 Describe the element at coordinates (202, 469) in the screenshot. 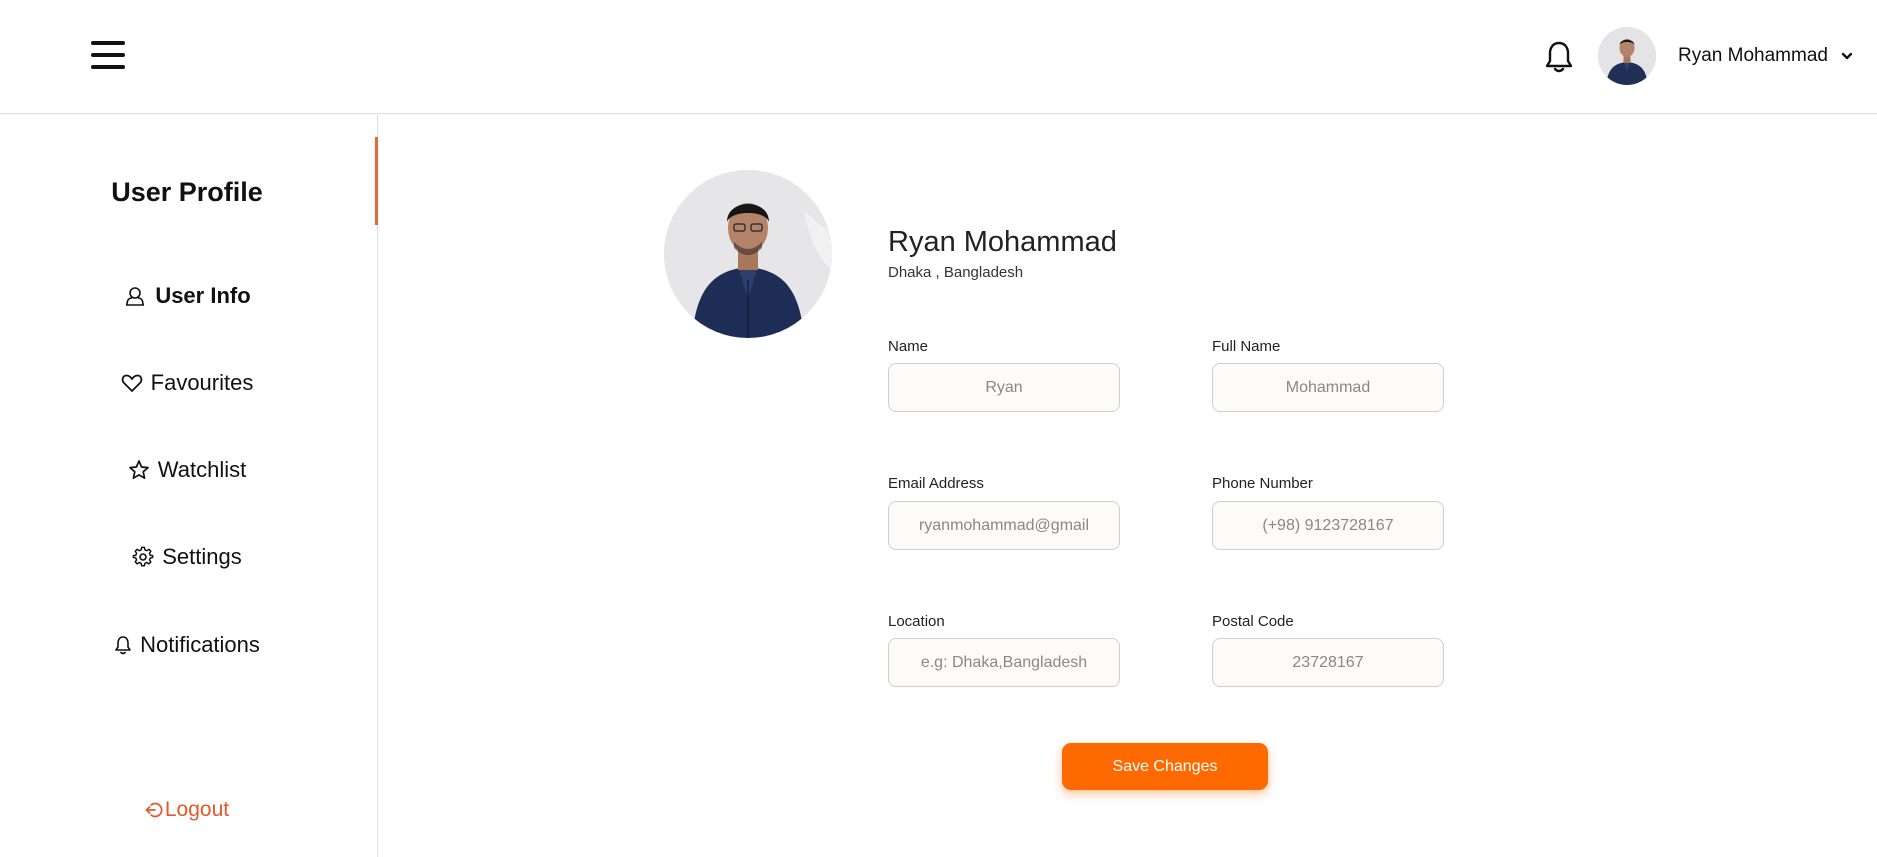

I see `sidebar-item-label: Watchlist` at that location.